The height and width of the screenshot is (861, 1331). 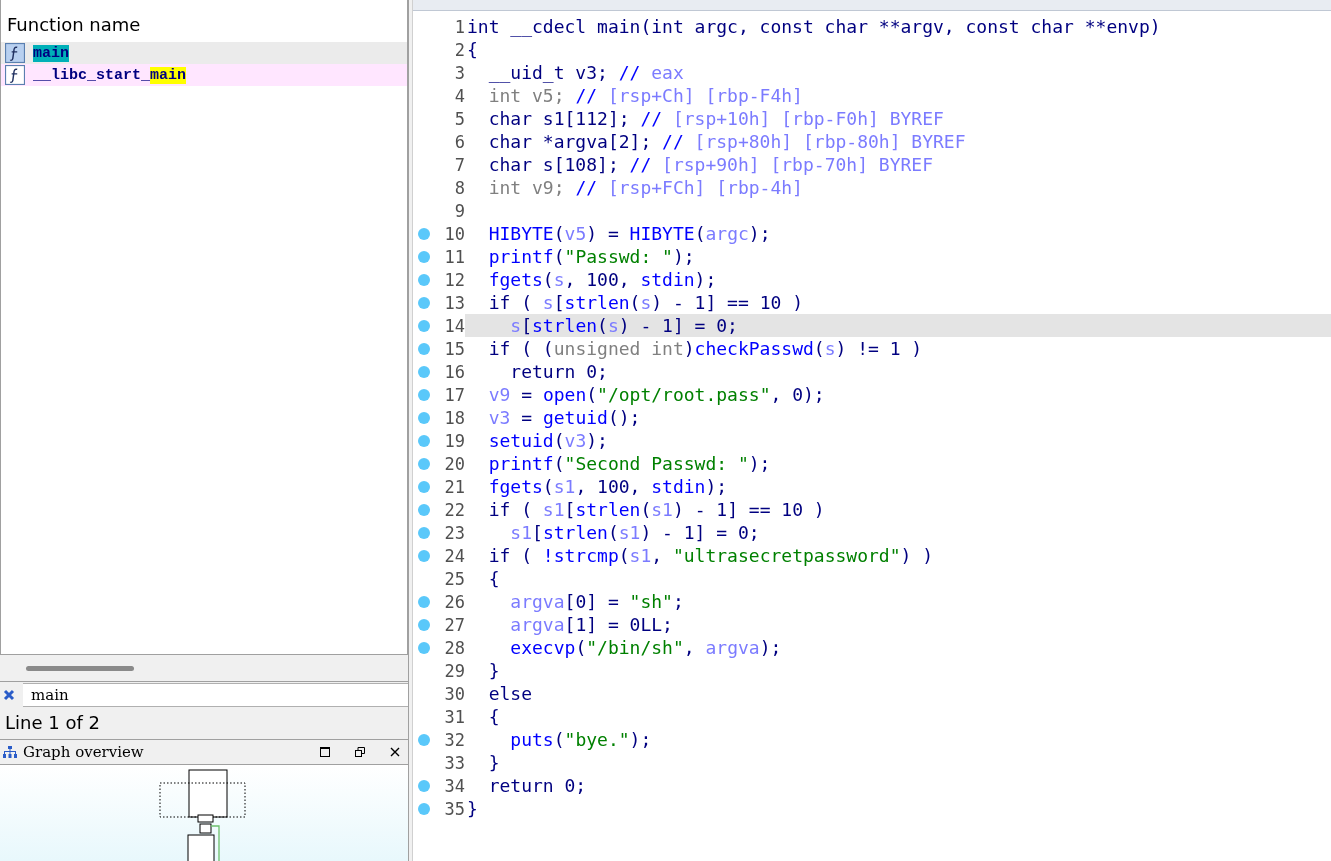 What do you see at coordinates (454, 555) in the screenshot?
I see `line-number: 24` at bounding box center [454, 555].